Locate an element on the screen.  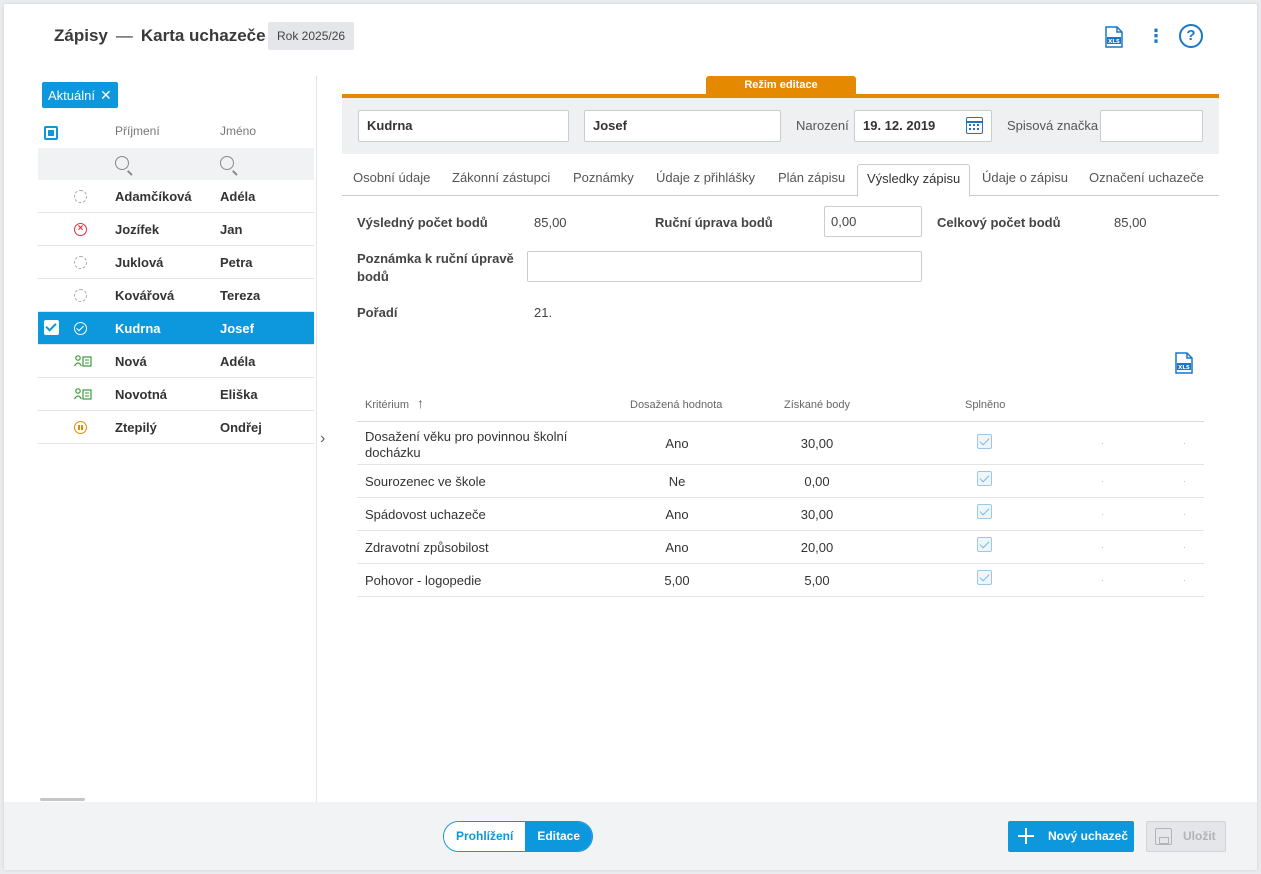
table-row: Sourozenec ve škole Ne 0,00 · · is located at coordinates (780, 481).